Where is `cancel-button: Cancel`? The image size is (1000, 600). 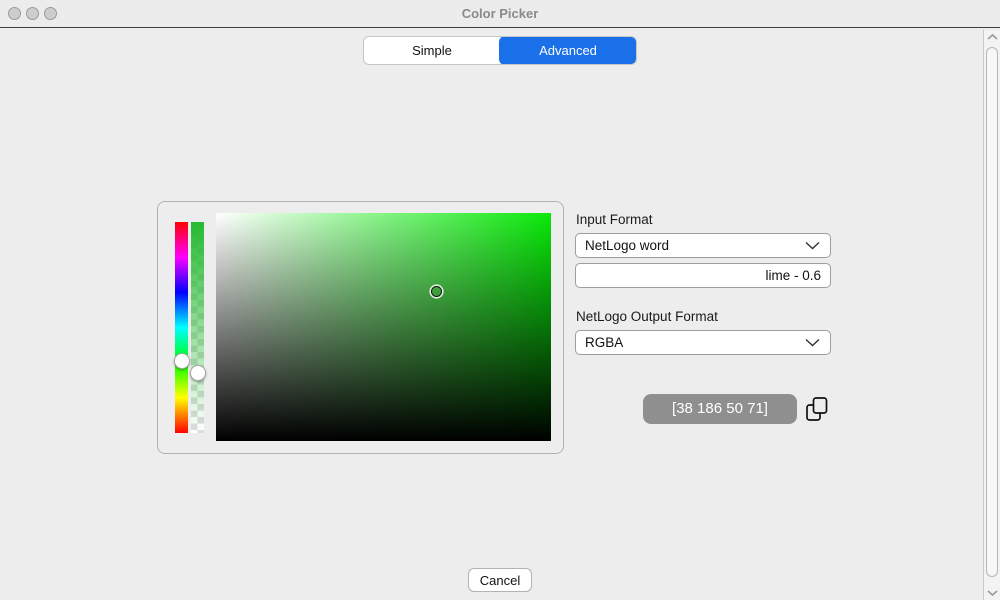 cancel-button: Cancel is located at coordinates (500, 580).